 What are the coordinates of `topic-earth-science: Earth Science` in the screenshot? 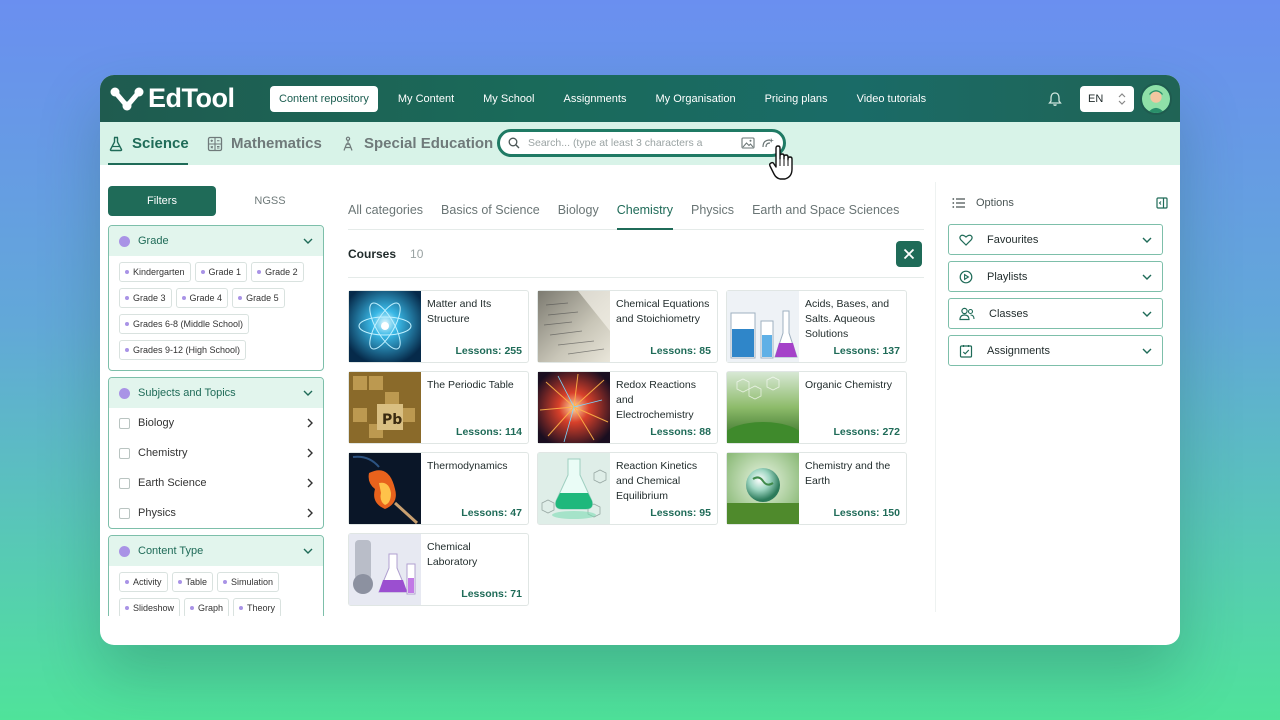 It's located at (216, 483).